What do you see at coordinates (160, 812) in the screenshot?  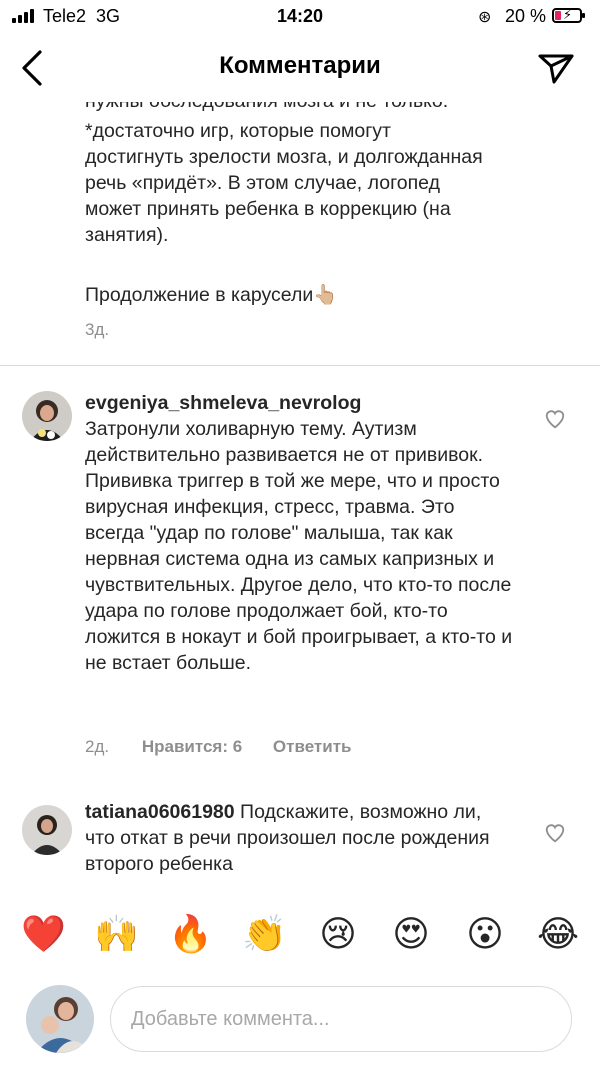 I see `comment-username: tatiana06061980` at bounding box center [160, 812].